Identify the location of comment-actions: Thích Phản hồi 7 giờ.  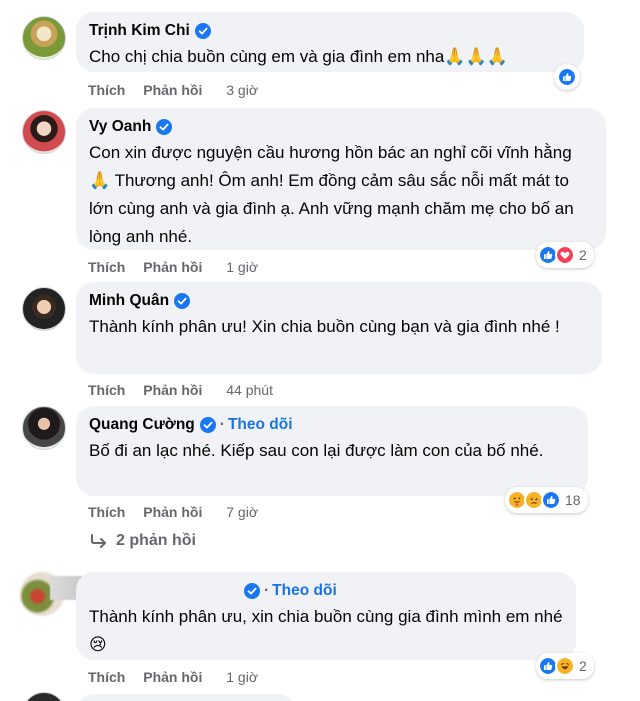
(173, 512).